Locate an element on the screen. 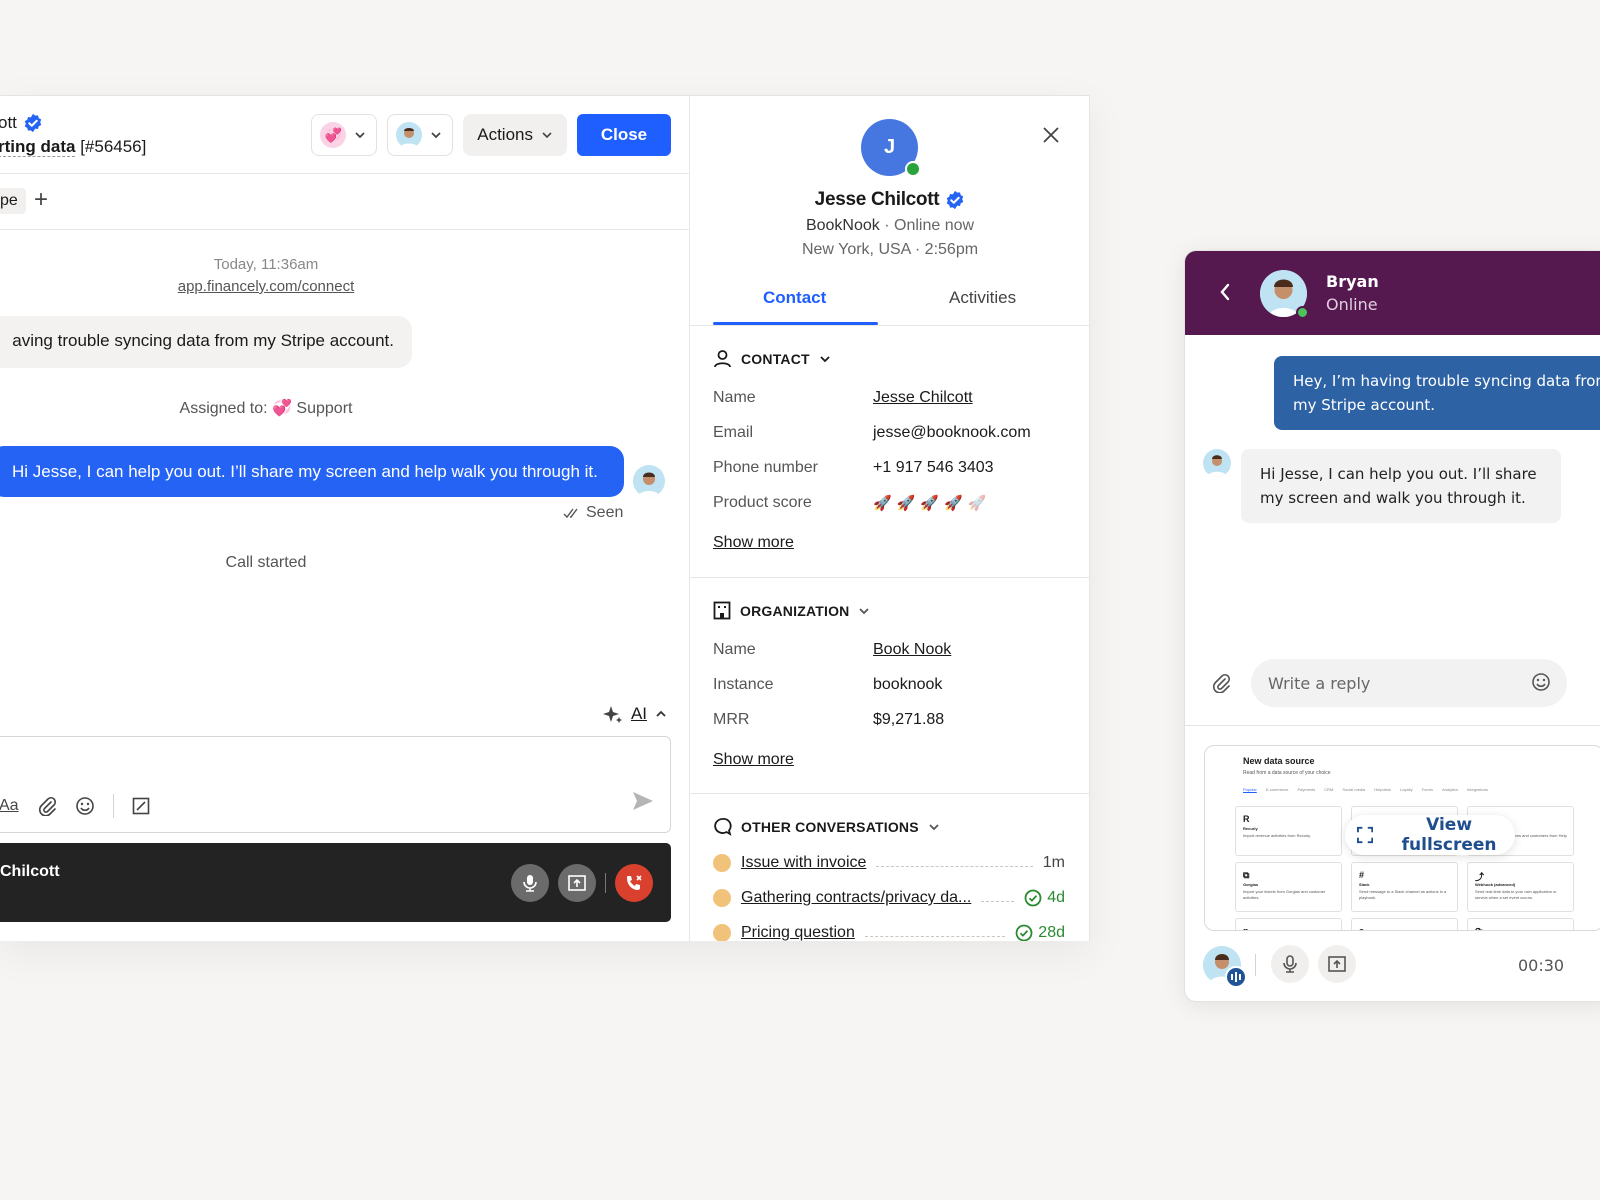  messenger-header: Bryan Online is located at coordinates (1392, 293).